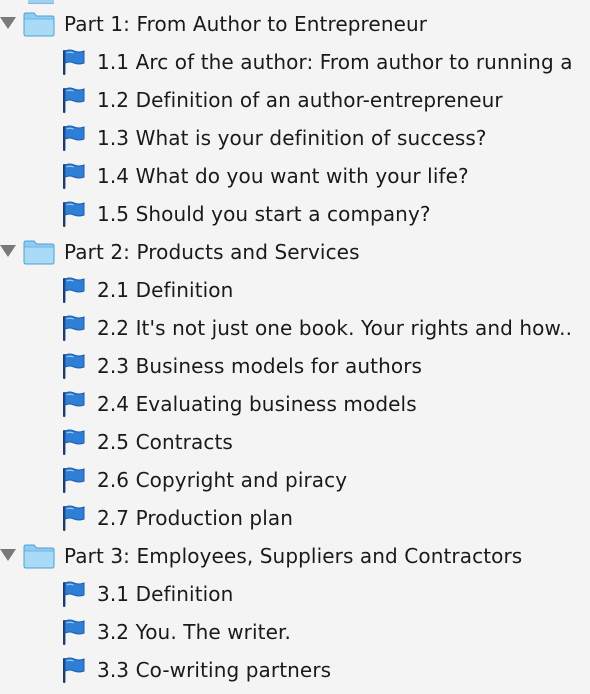  I want to click on outline-item-title: 1.3 What is your definition of success?, so click(292, 138).